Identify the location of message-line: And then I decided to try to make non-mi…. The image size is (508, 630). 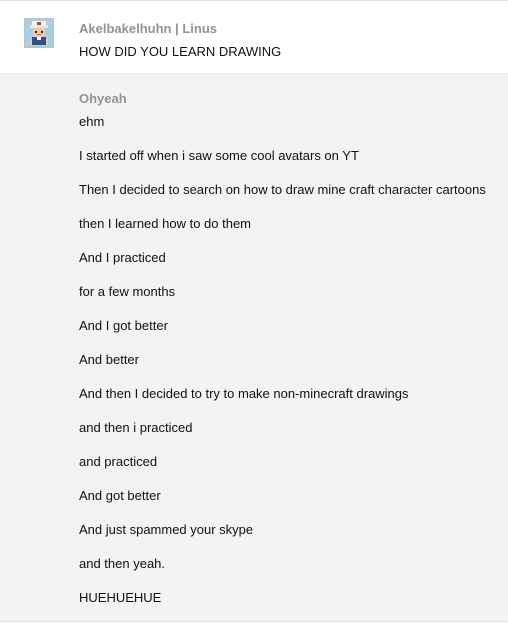
(244, 393).